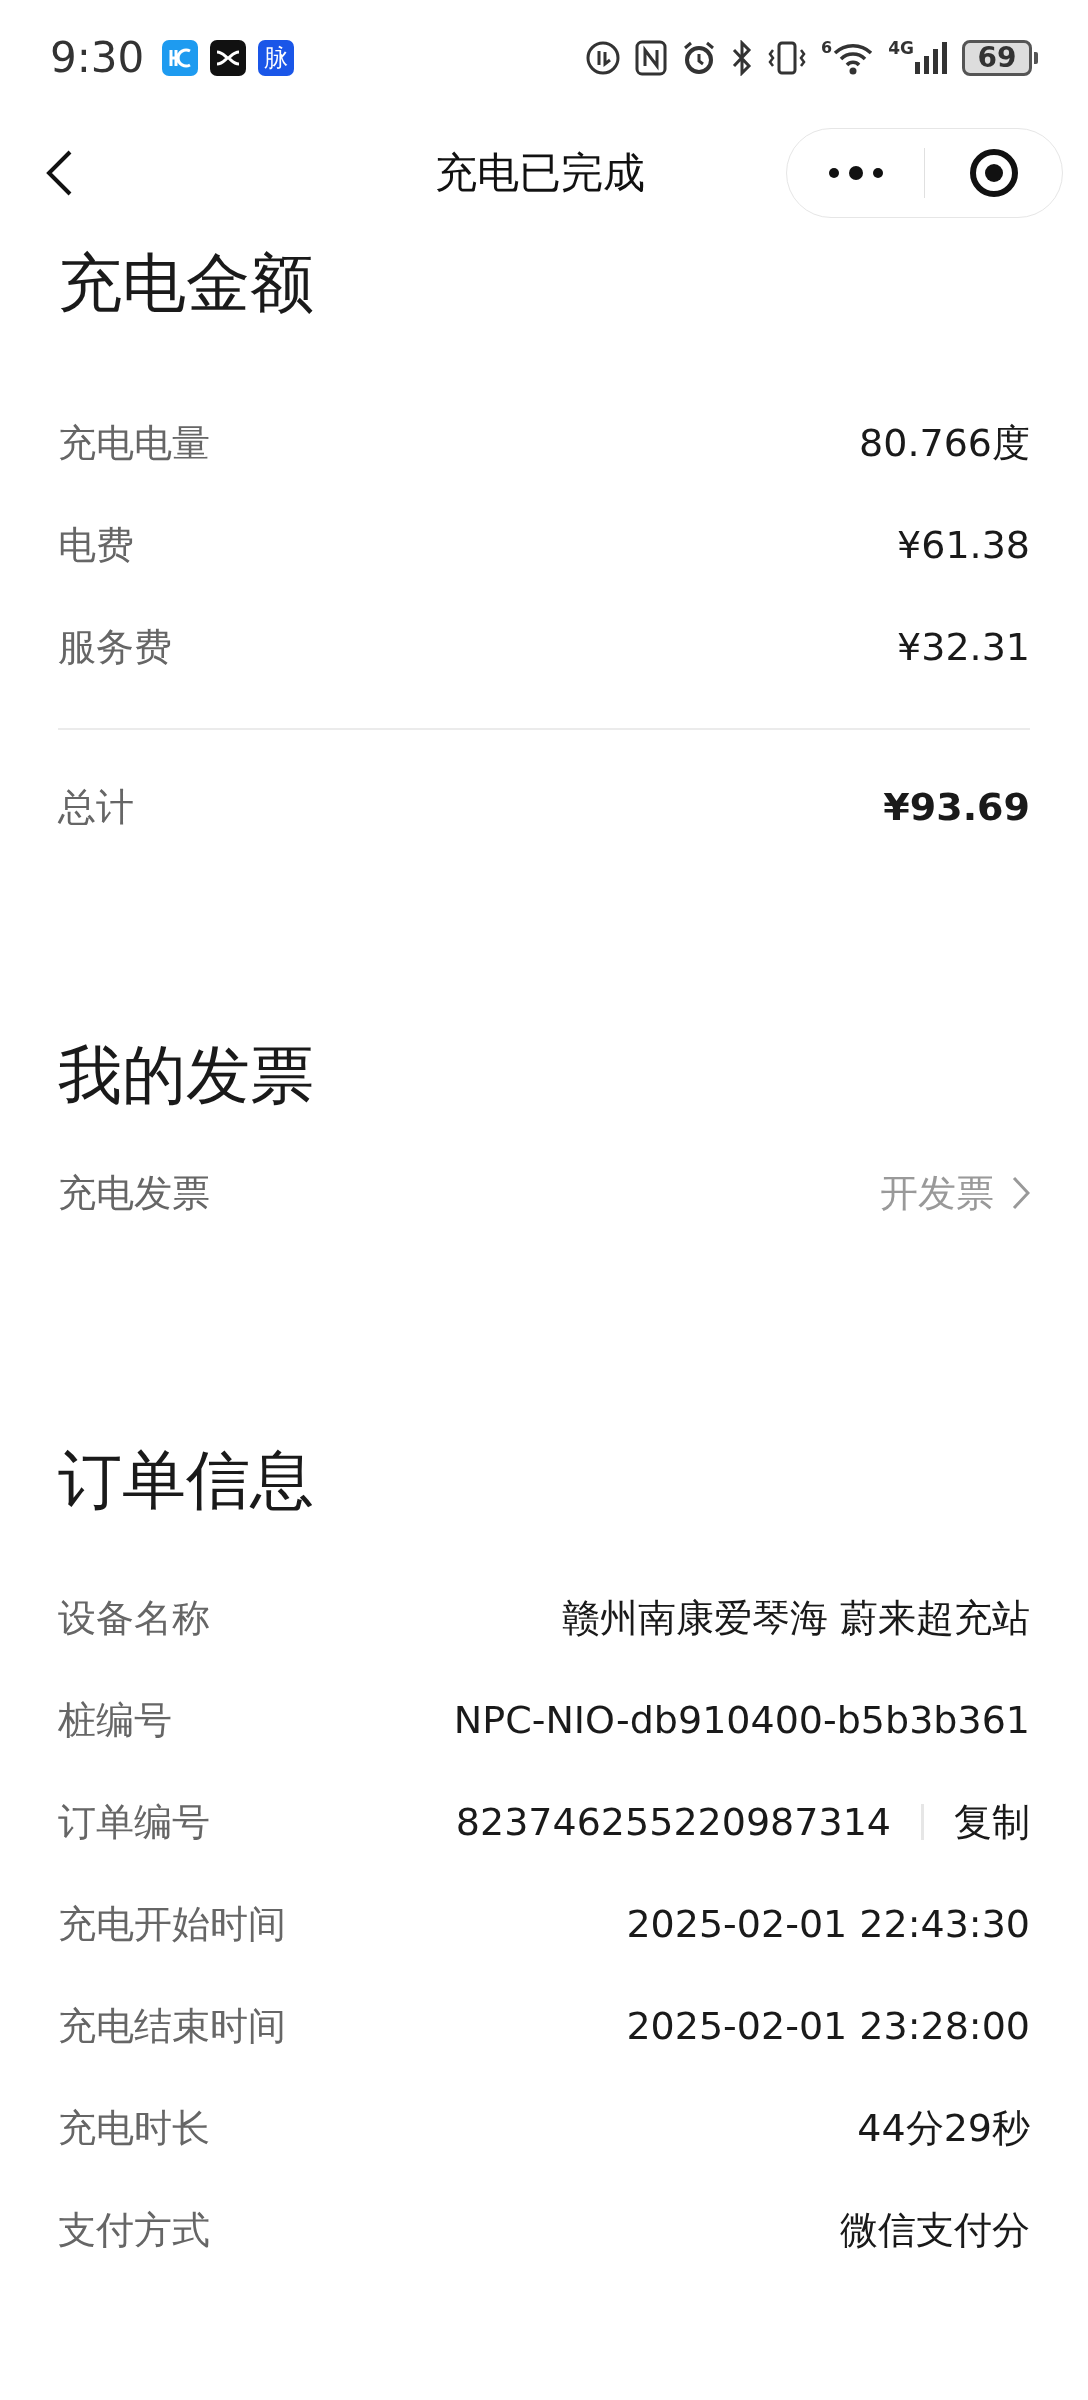 Image resolution: width=1088 pixels, height=2400 pixels. What do you see at coordinates (742, 57) in the screenshot?
I see `bluetooth-icon` at bounding box center [742, 57].